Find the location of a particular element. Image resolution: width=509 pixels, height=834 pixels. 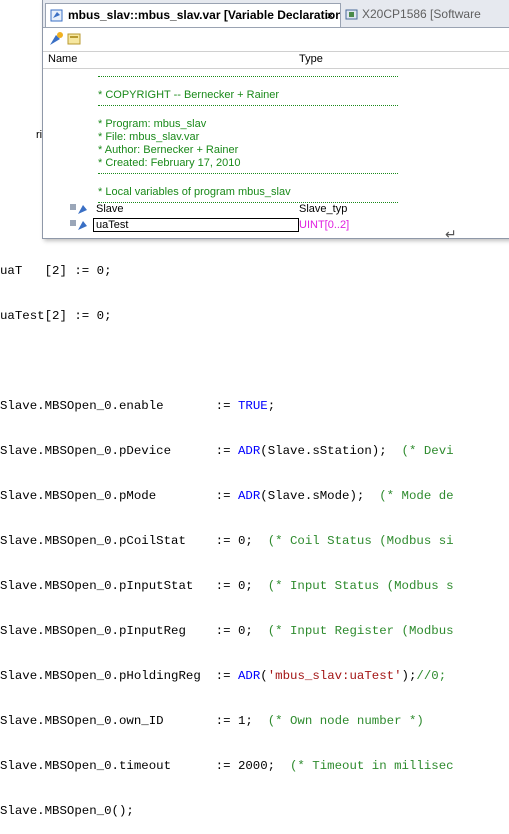

variable-type: Slave_typ is located at coordinates (323, 209).